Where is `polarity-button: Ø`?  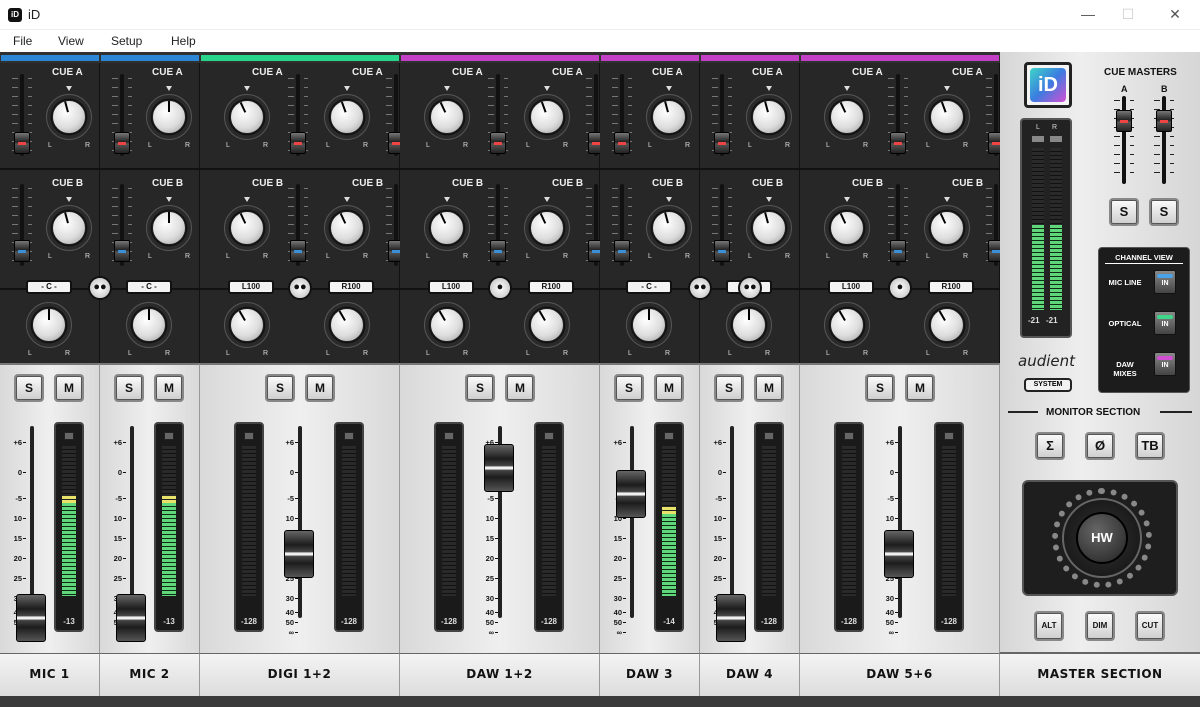 polarity-button: Ø is located at coordinates (1100, 446).